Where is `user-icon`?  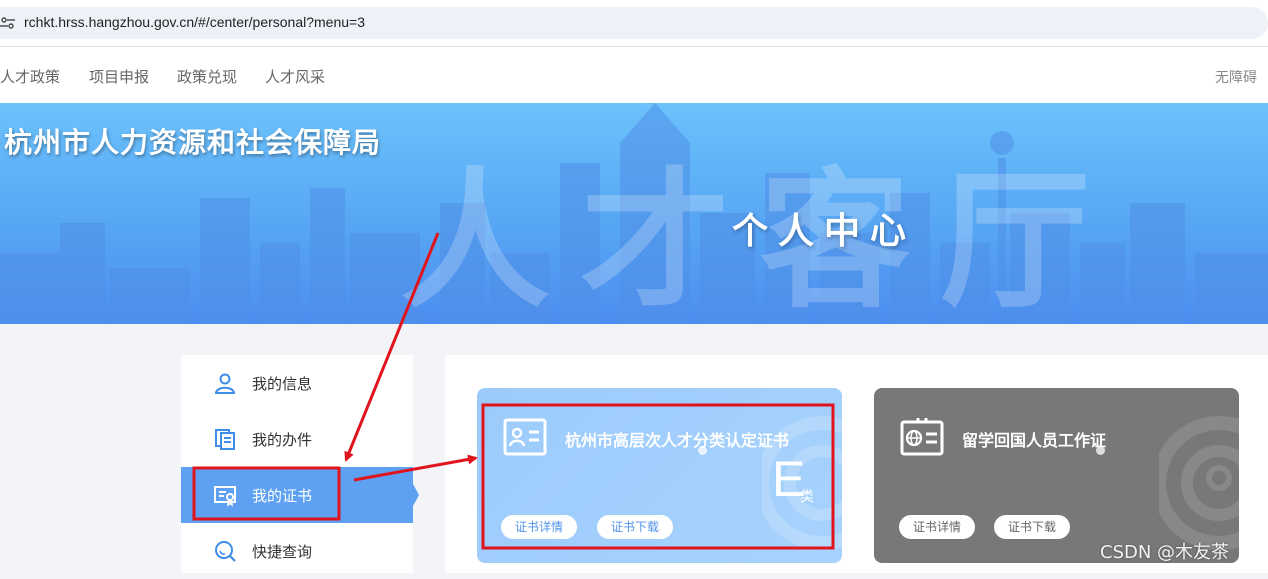
user-icon is located at coordinates (225, 383).